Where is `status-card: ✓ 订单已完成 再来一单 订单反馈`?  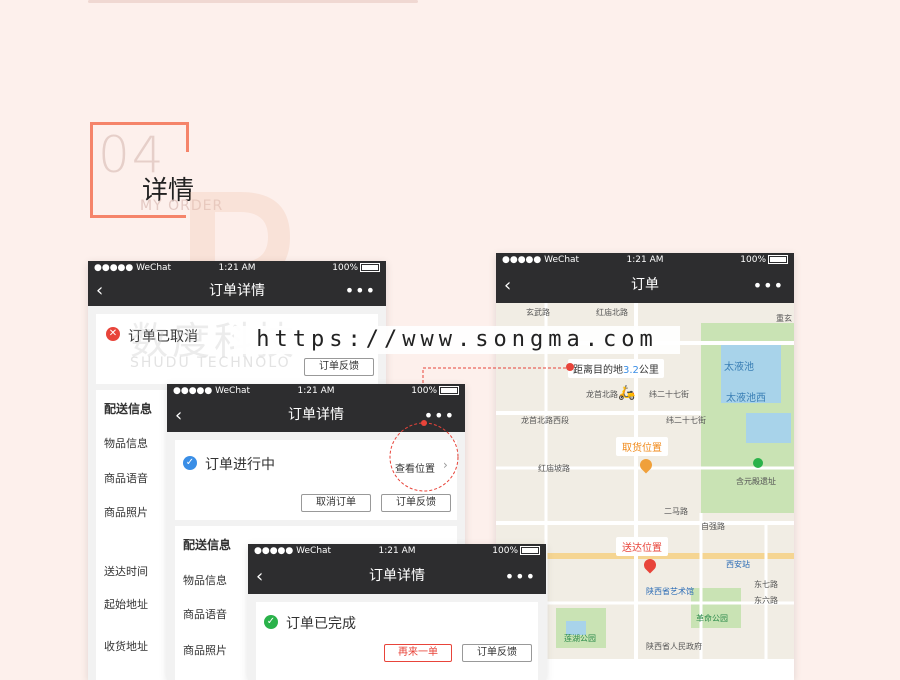
status-card: ✓ 订单已完成 再来一单 订单反馈 is located at coordinates (397, 641).